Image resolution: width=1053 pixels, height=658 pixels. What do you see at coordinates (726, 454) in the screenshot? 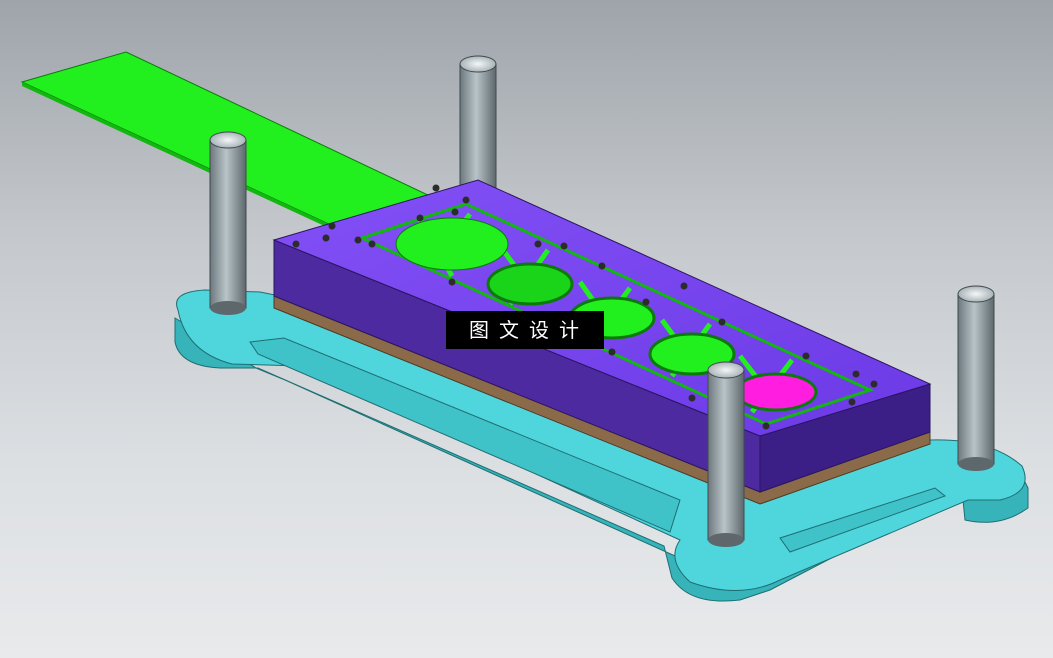
I see `guide-post-front` at bounding box center [726, 454].